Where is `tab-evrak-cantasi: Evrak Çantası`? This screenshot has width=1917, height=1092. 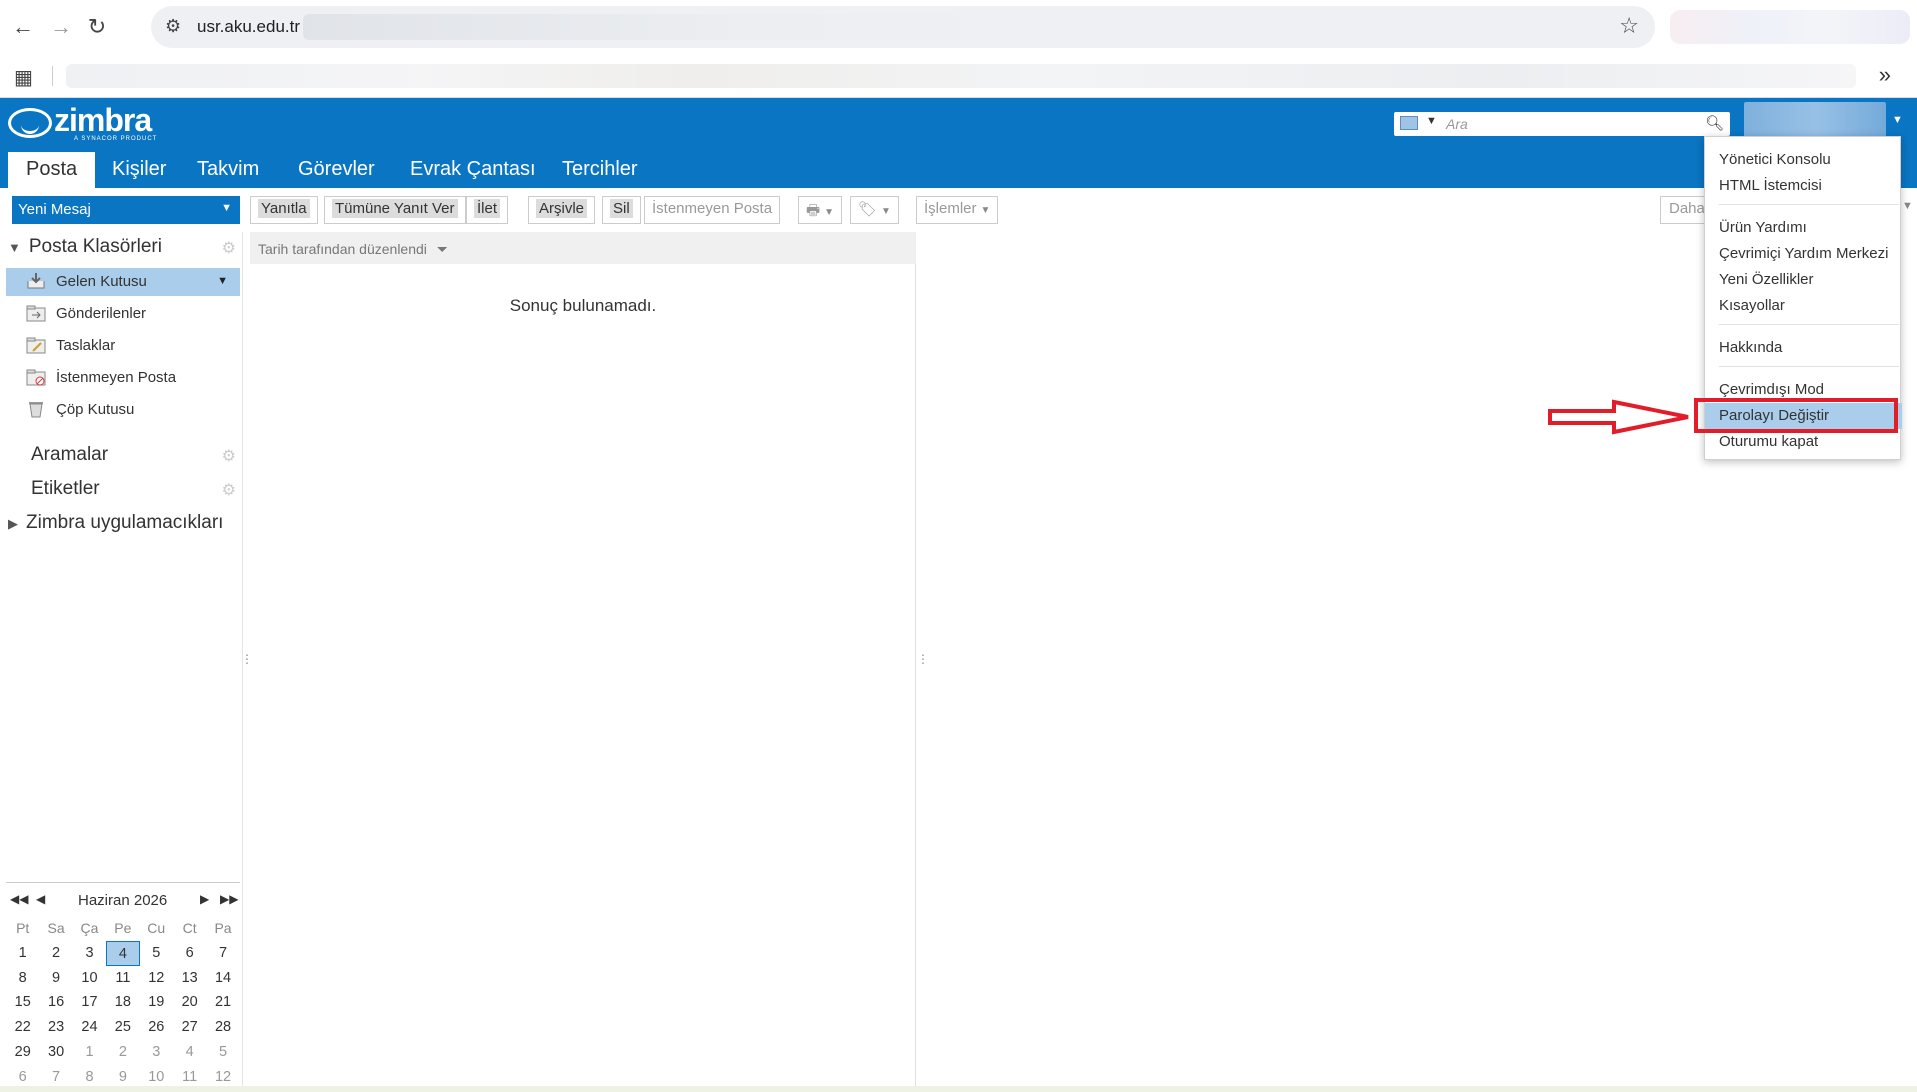
tab-evrak-cantasi: Evrak Çantası is located at coordinates (473, 170).